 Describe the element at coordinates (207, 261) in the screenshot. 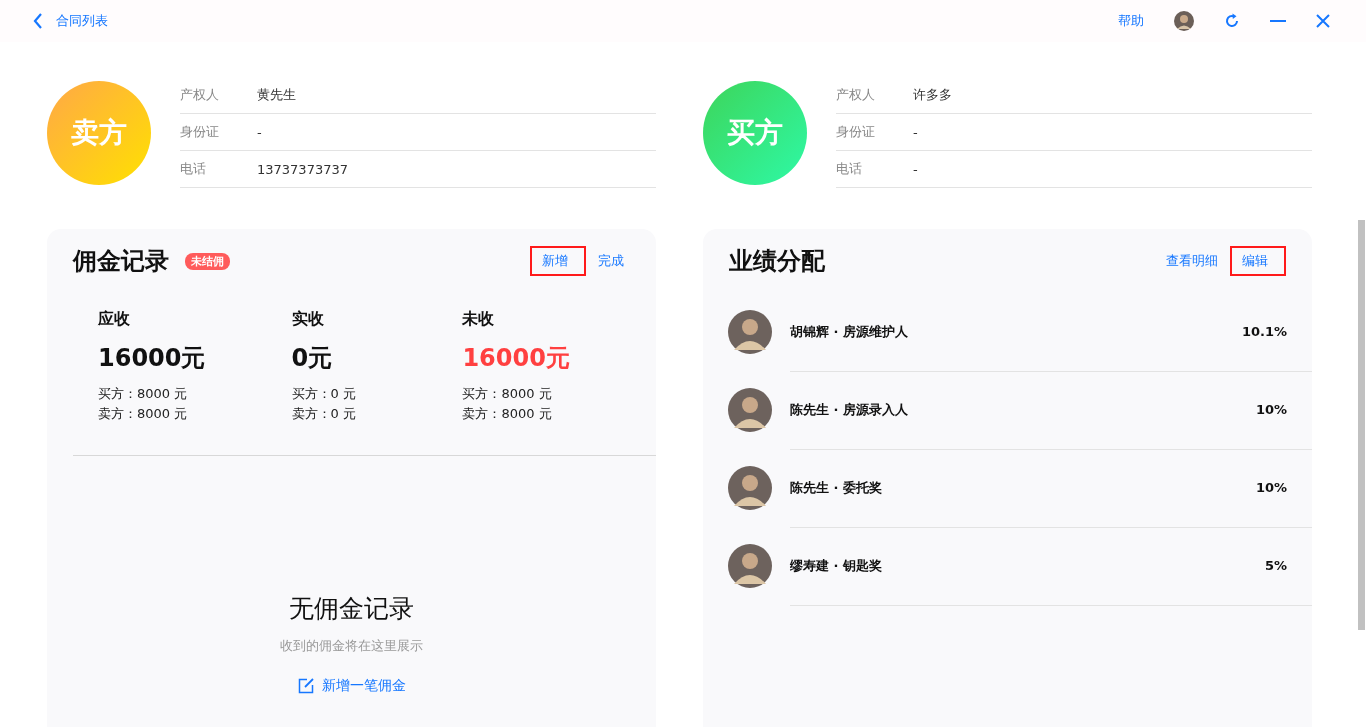

I see `status-badge: 未结佣` at that location.